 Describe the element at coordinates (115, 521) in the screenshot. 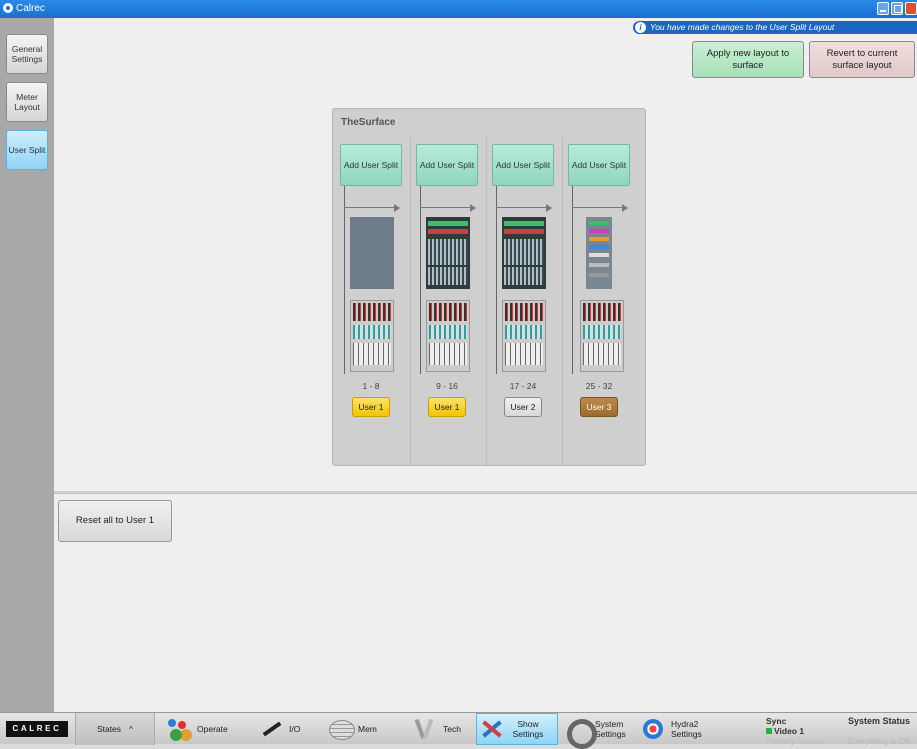

I see `reset-all-button: Reset all to User 1` at that location.